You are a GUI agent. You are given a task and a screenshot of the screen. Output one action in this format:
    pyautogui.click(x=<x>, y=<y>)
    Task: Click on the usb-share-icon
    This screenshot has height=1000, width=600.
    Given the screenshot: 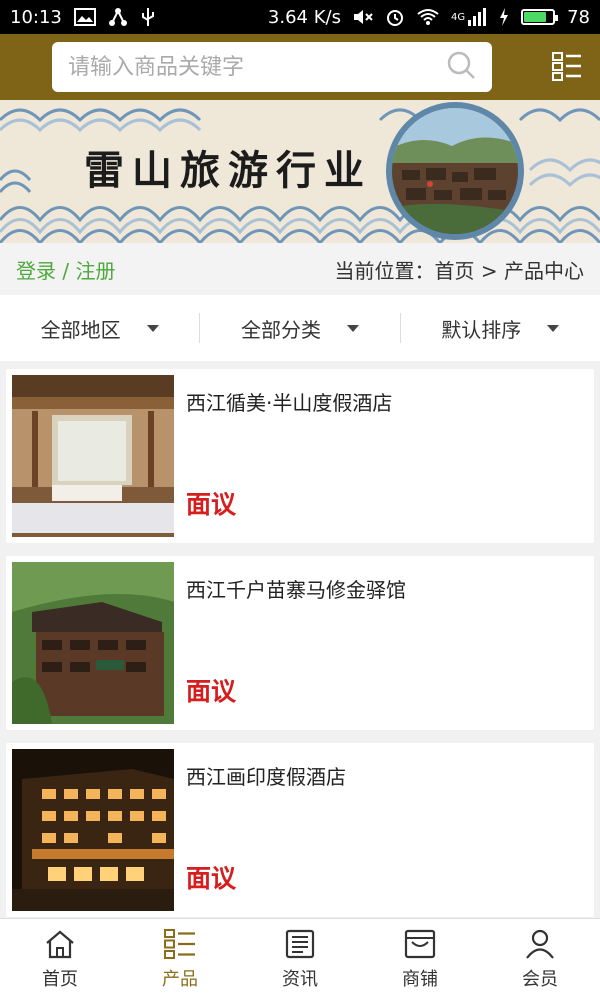 What is the action you would take?
    pyautogui.click(x=118, y=17)
    